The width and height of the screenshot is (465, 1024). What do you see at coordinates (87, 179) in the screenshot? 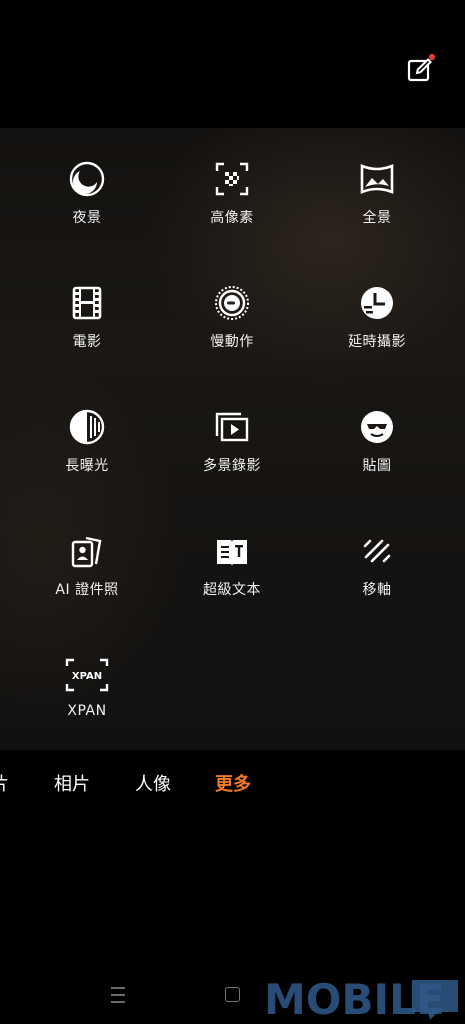
I see `night-icon` at bounding box center [87, 179].